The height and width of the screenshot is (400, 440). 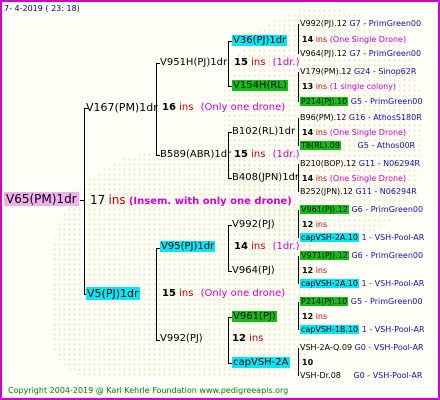 I want to click on gen3-node: V992(PJ), so click(x=253, y=224).